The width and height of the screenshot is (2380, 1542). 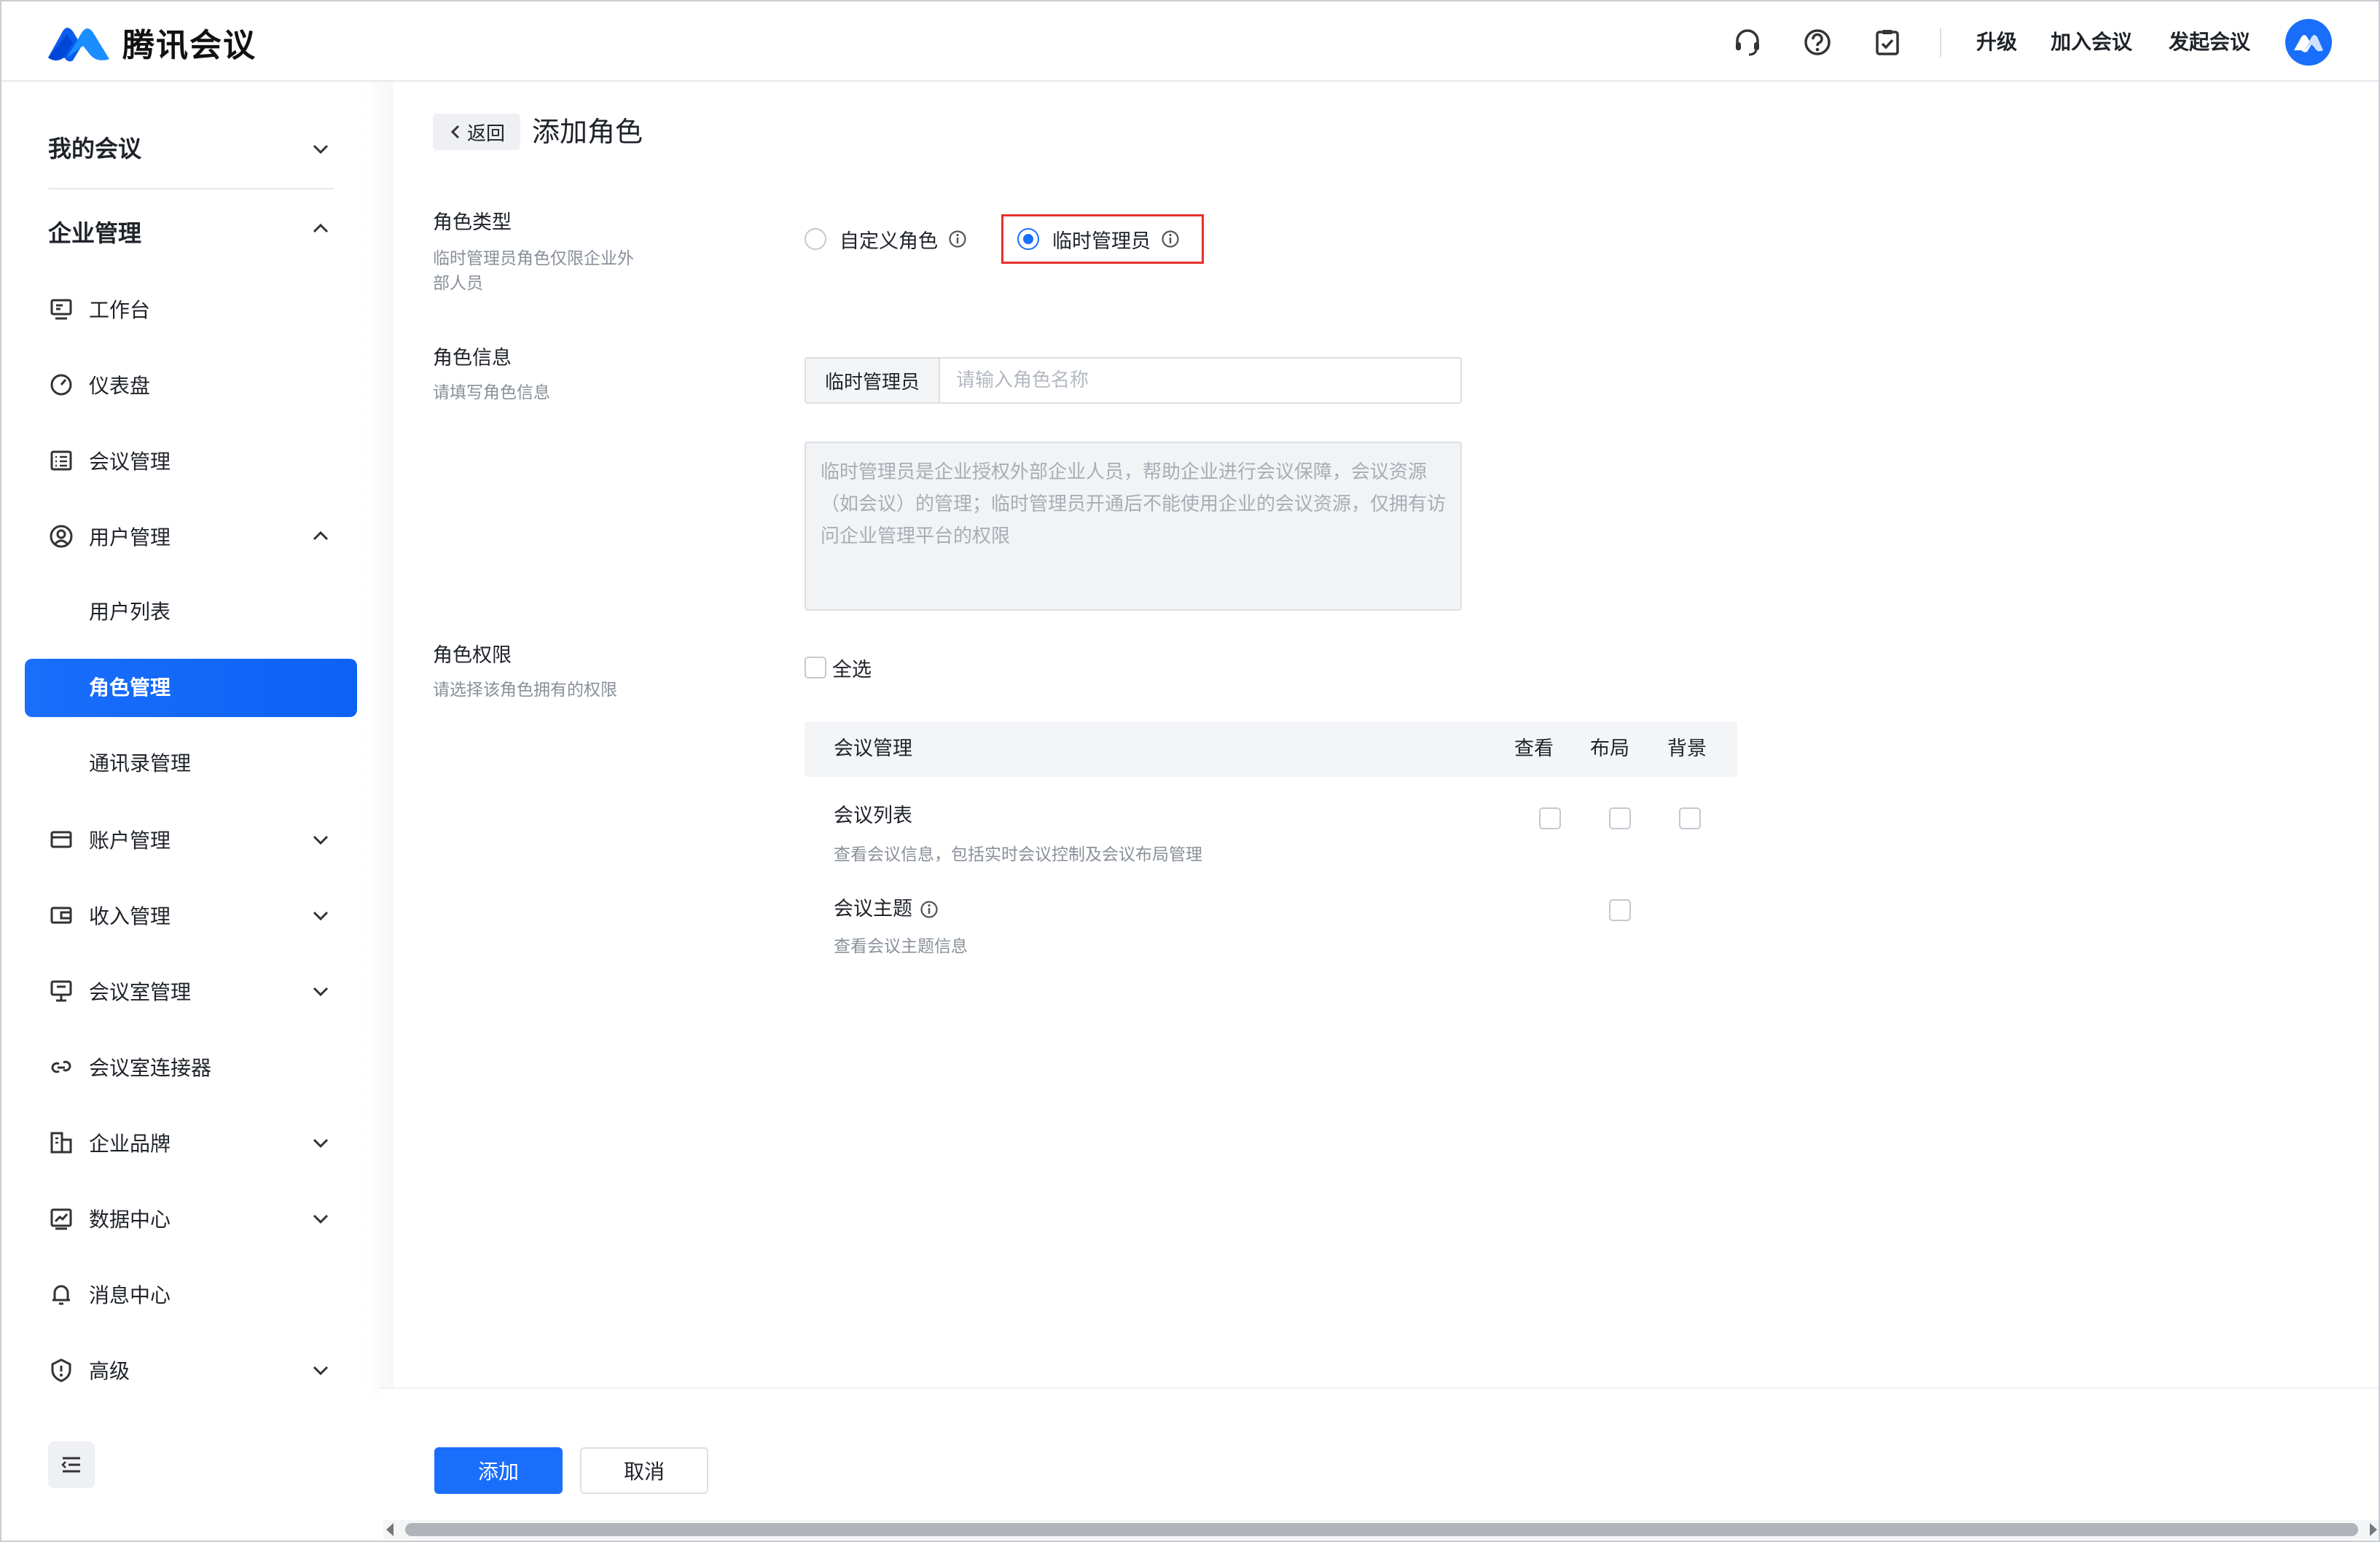 I want to click on sidebar-group-enterprise: 企业管理, so click(x=95, y=233).